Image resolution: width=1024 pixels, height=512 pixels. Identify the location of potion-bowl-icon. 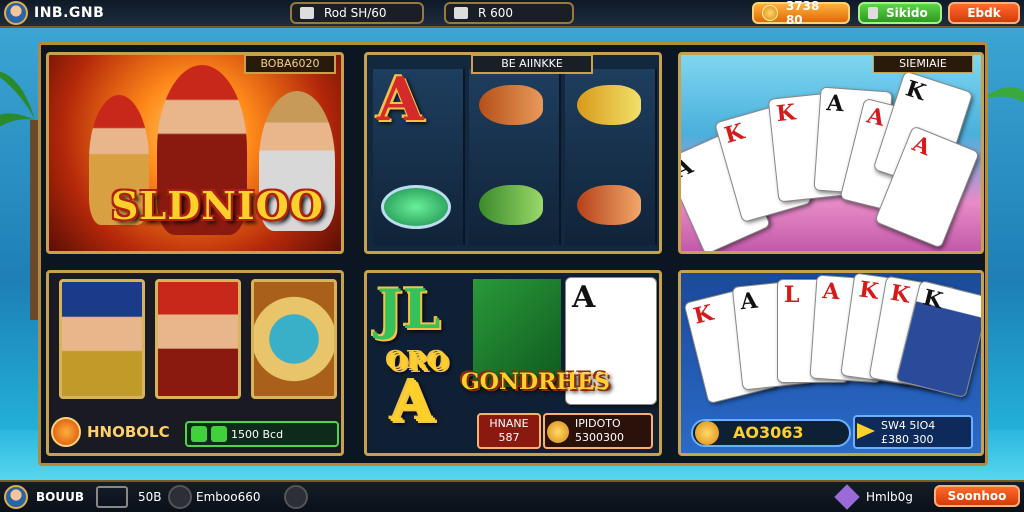
(416, 207).